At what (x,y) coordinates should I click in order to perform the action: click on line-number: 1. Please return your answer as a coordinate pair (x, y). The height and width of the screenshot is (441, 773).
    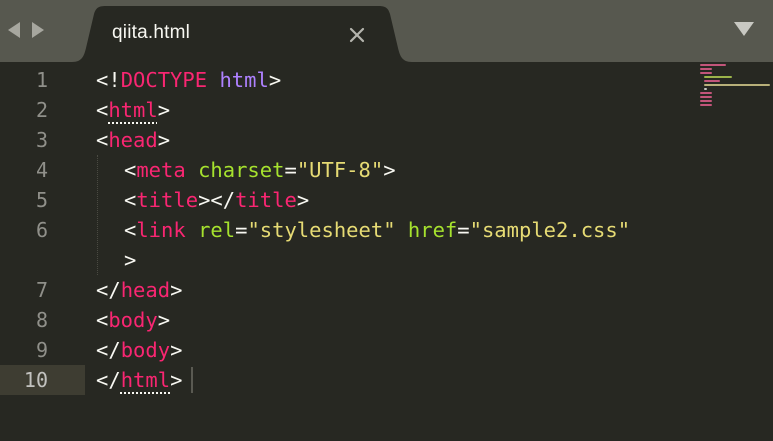
    Looking at the image, I should click on (41, 80).